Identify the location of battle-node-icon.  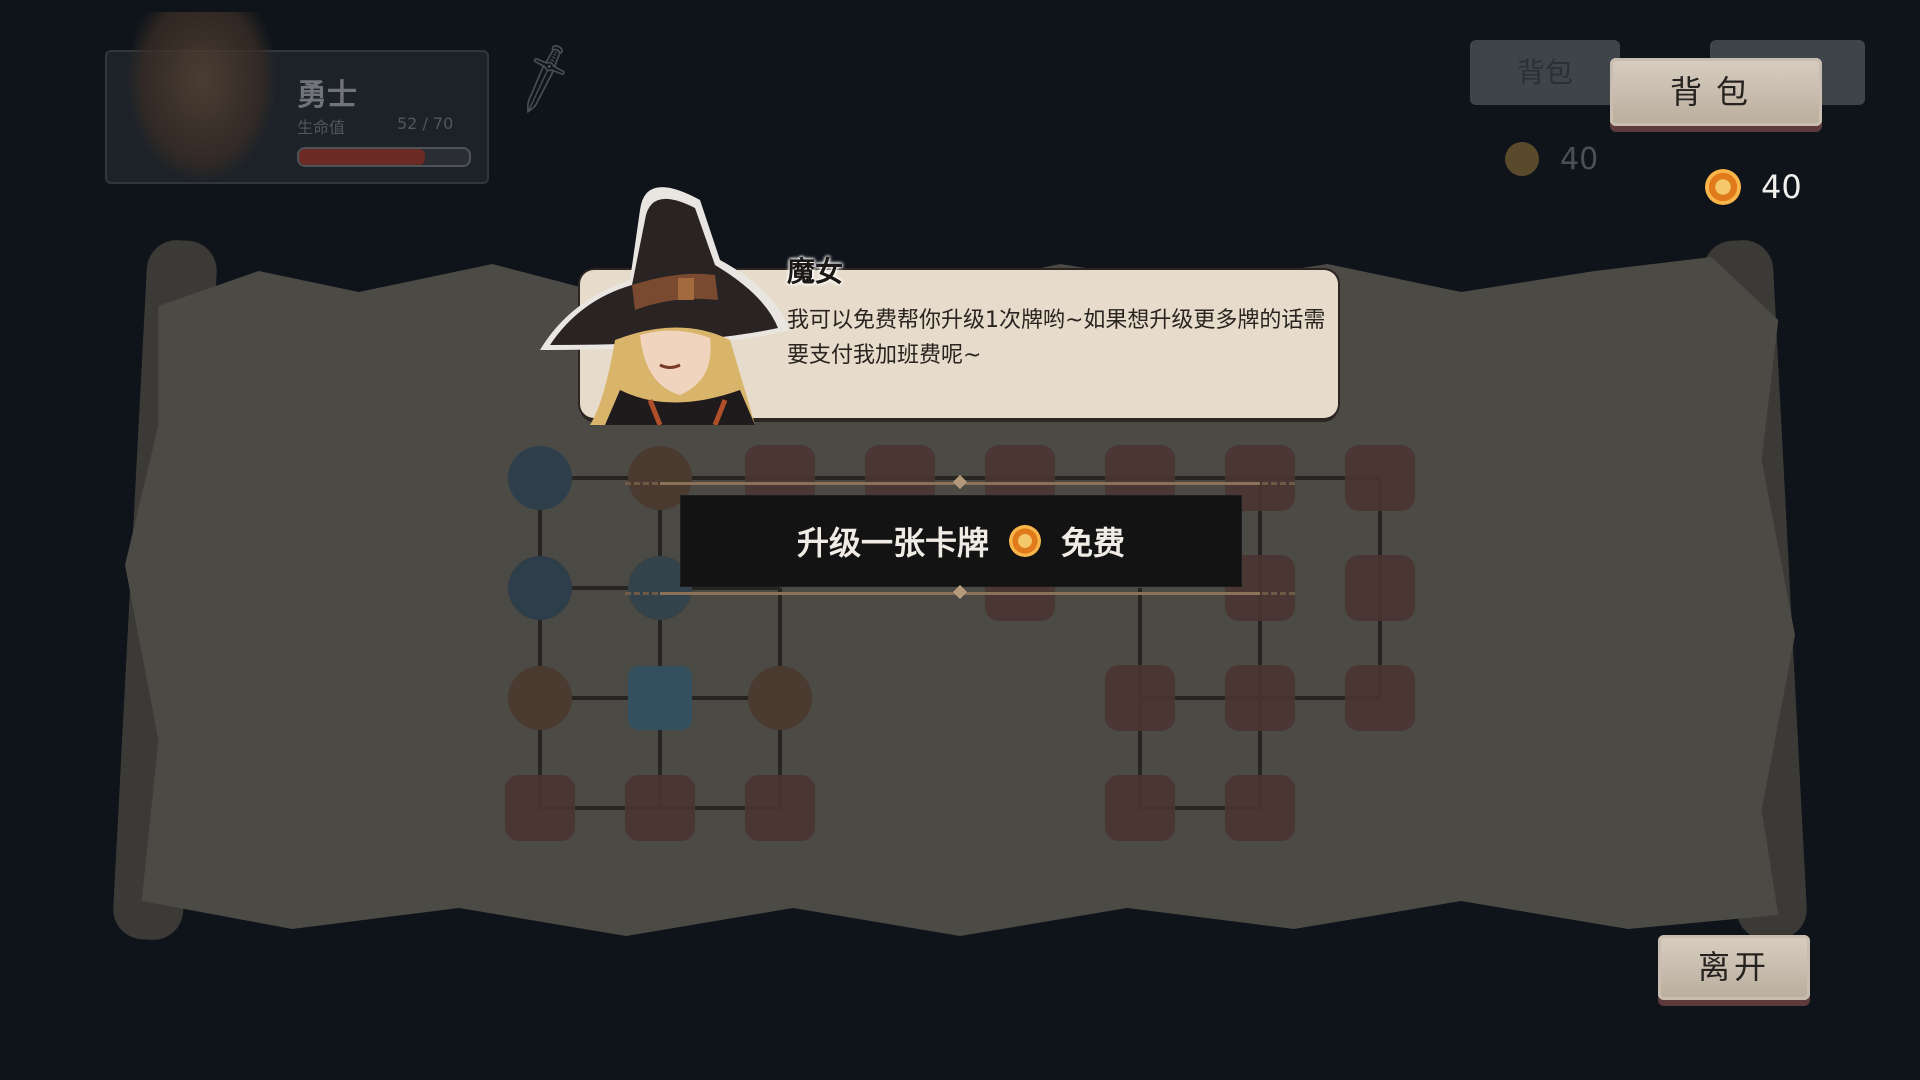
(540, 698).